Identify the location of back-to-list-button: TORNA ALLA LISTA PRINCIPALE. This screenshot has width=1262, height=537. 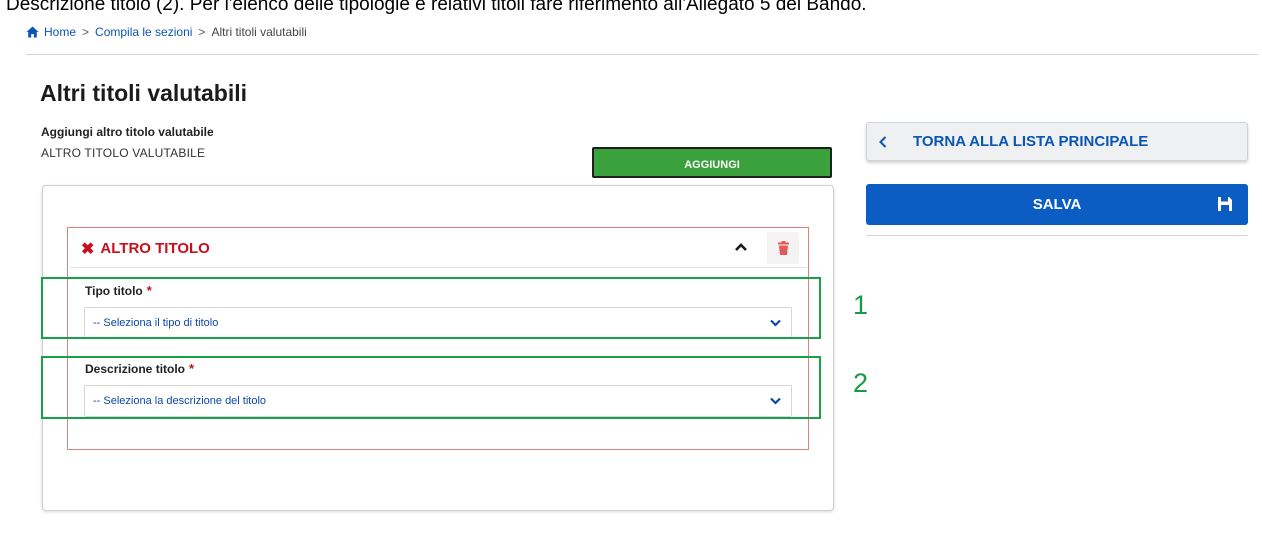
(1057, 141).